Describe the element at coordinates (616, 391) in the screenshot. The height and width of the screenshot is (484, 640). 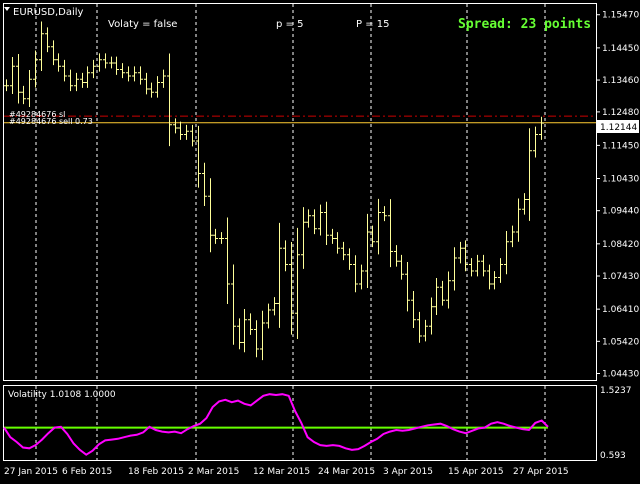
I see `indicator-y-tick-label: 1.5237` at that location.